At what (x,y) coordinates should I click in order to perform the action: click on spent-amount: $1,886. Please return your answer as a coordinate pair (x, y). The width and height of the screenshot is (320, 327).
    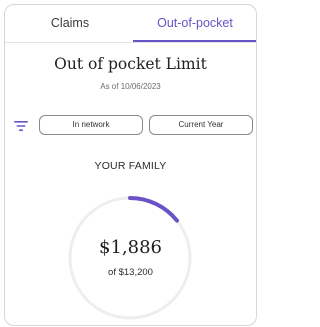
    Looking at the image, I should click on (130, 247).